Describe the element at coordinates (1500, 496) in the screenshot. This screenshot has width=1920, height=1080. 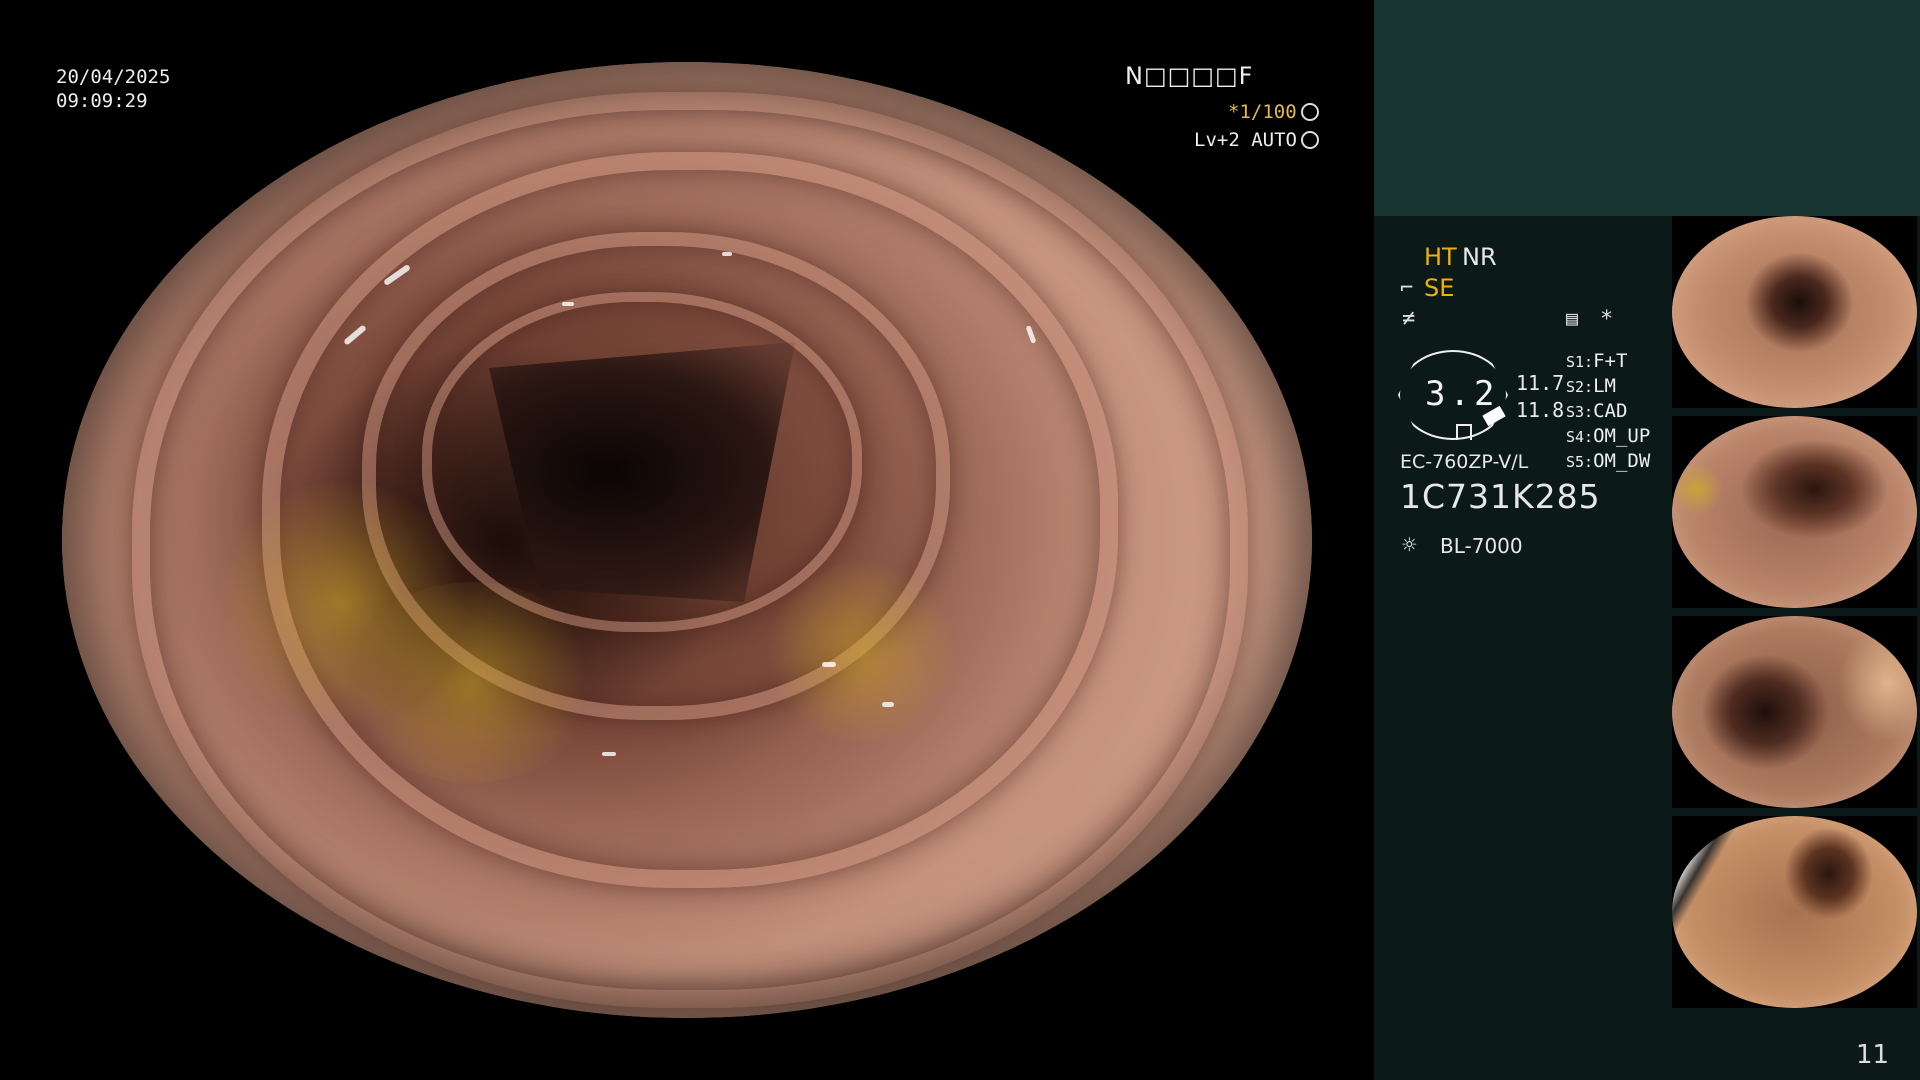
I see `scope-serial: 1C731K285` at that location.